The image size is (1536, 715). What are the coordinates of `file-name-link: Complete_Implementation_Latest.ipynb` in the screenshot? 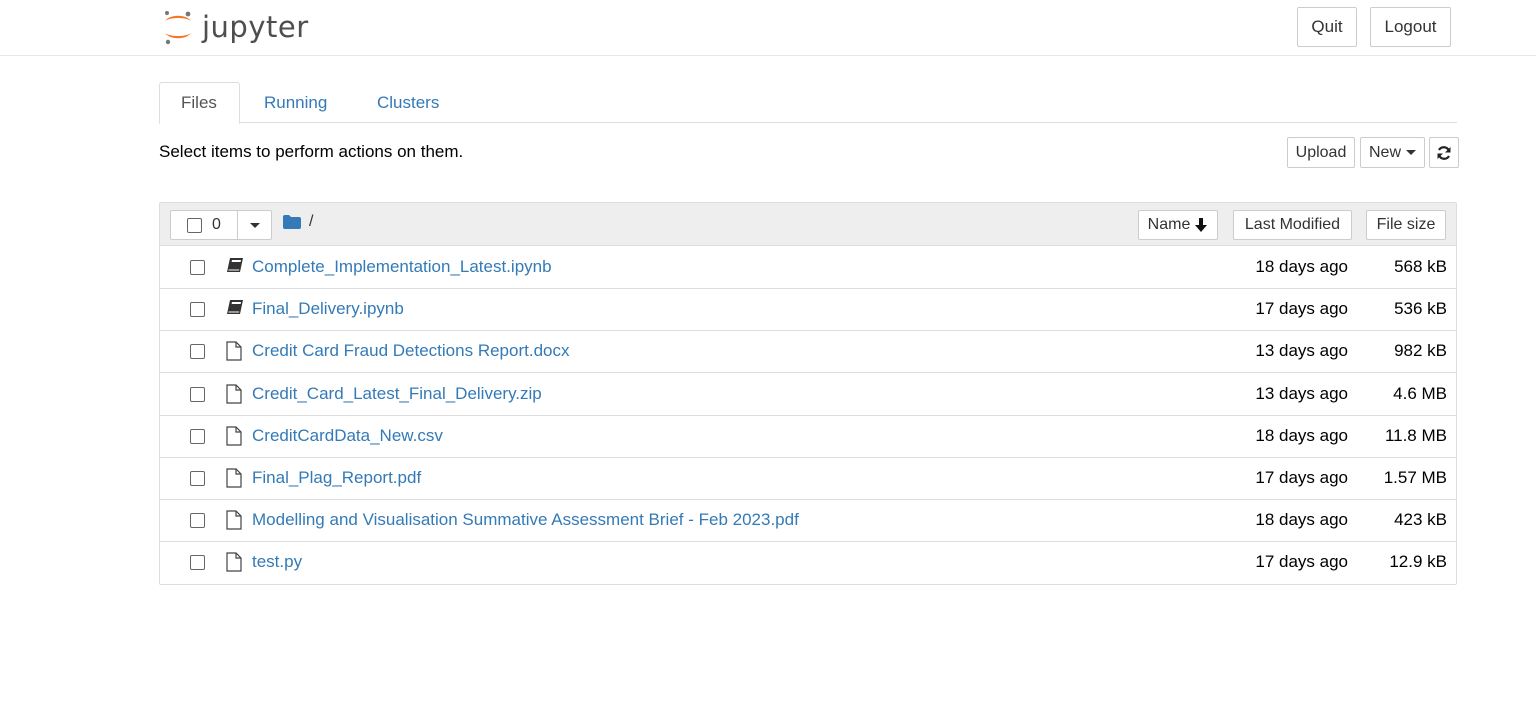 It's located at (402, 267).